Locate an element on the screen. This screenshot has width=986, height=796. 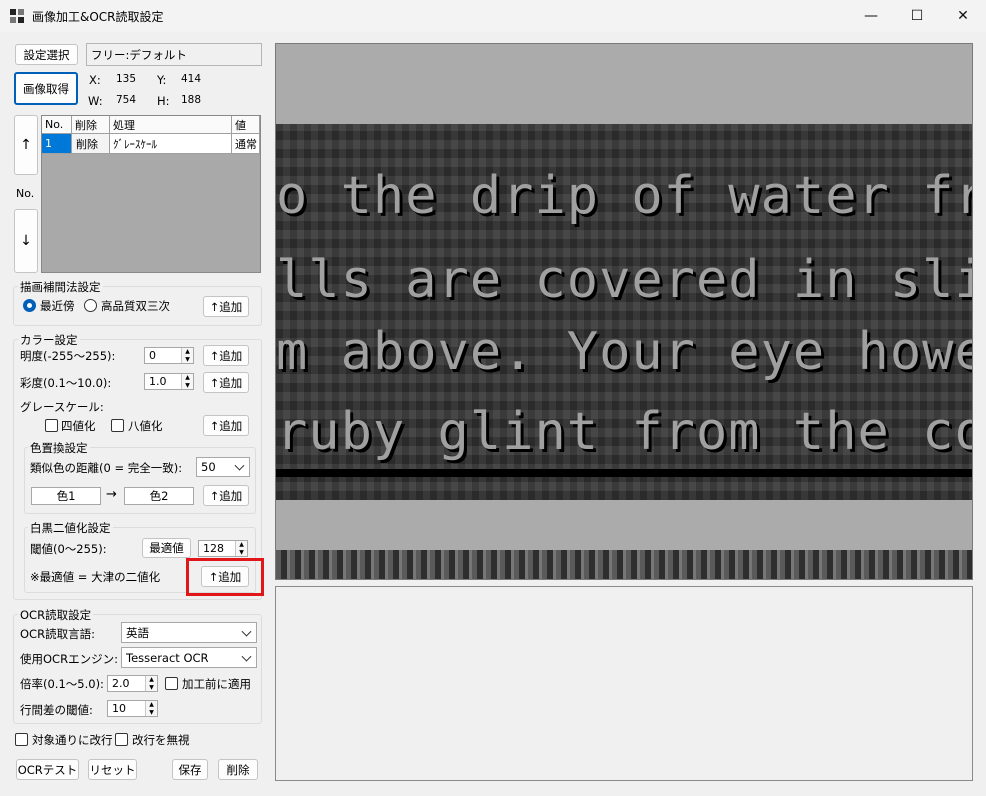
line-gap-spinner: ▲ ▼ is located at coordinates (151, 708).